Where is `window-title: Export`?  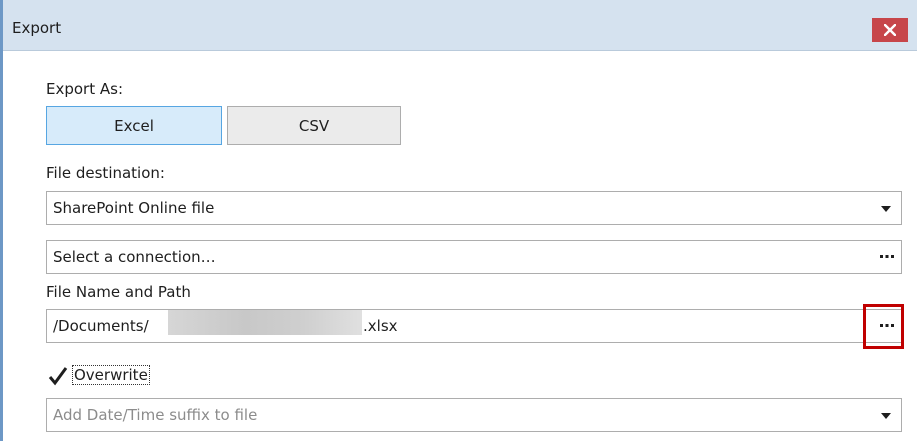 window-title: Export is located at coordinates (37, 28).